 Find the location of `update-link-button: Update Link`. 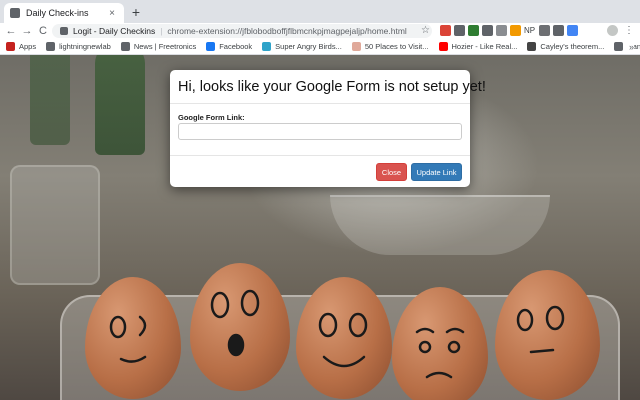

update-link-button: Update Link is located at coordinates (436, 172).